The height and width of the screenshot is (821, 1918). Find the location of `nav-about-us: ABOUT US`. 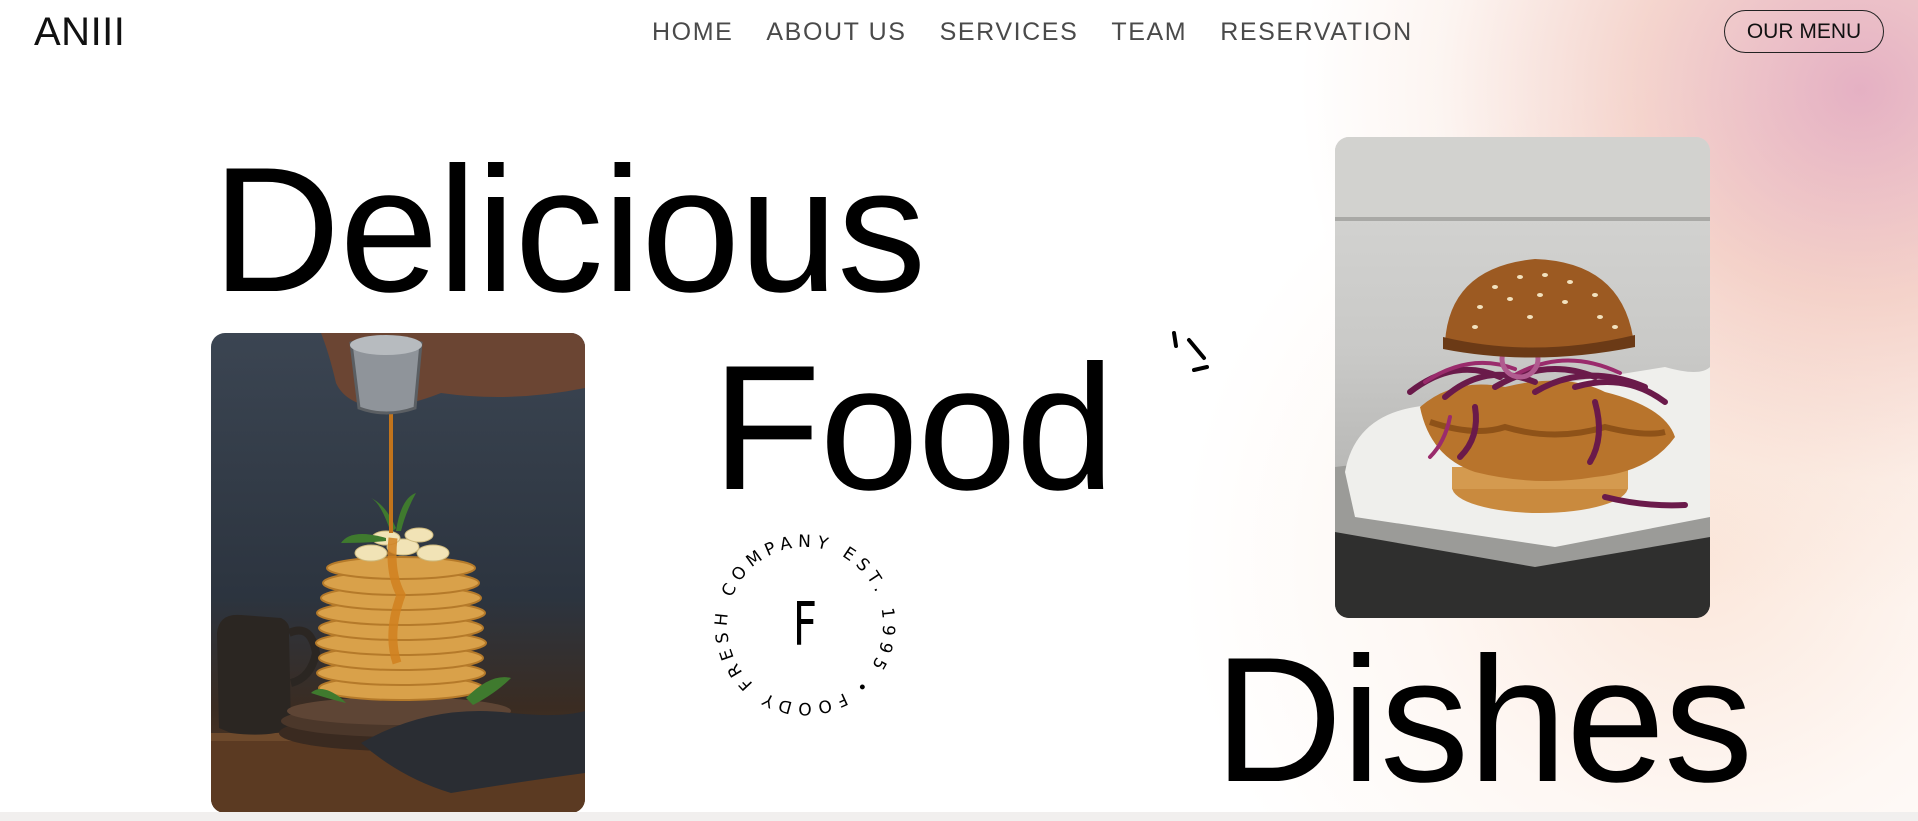

nav-about-us: ABOUT US is located at coordinates (836, 32).